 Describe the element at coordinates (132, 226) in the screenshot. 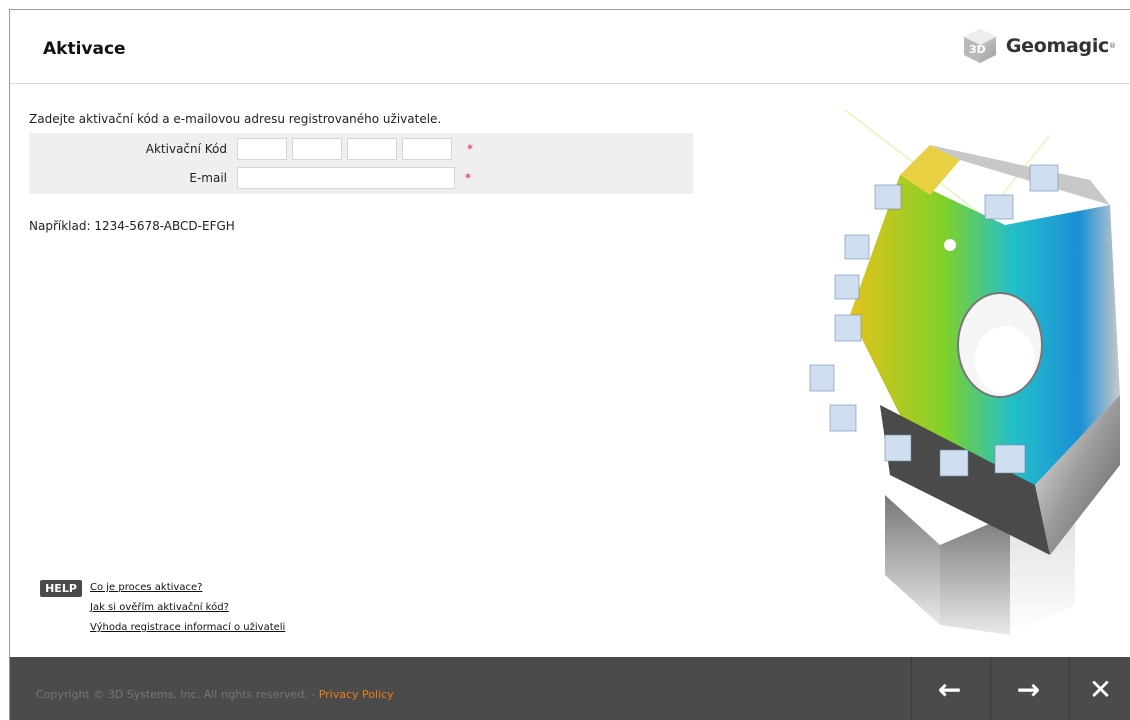

I see `example-code-text: Například: 1234-5678-ABCD-EFGH` at that location.